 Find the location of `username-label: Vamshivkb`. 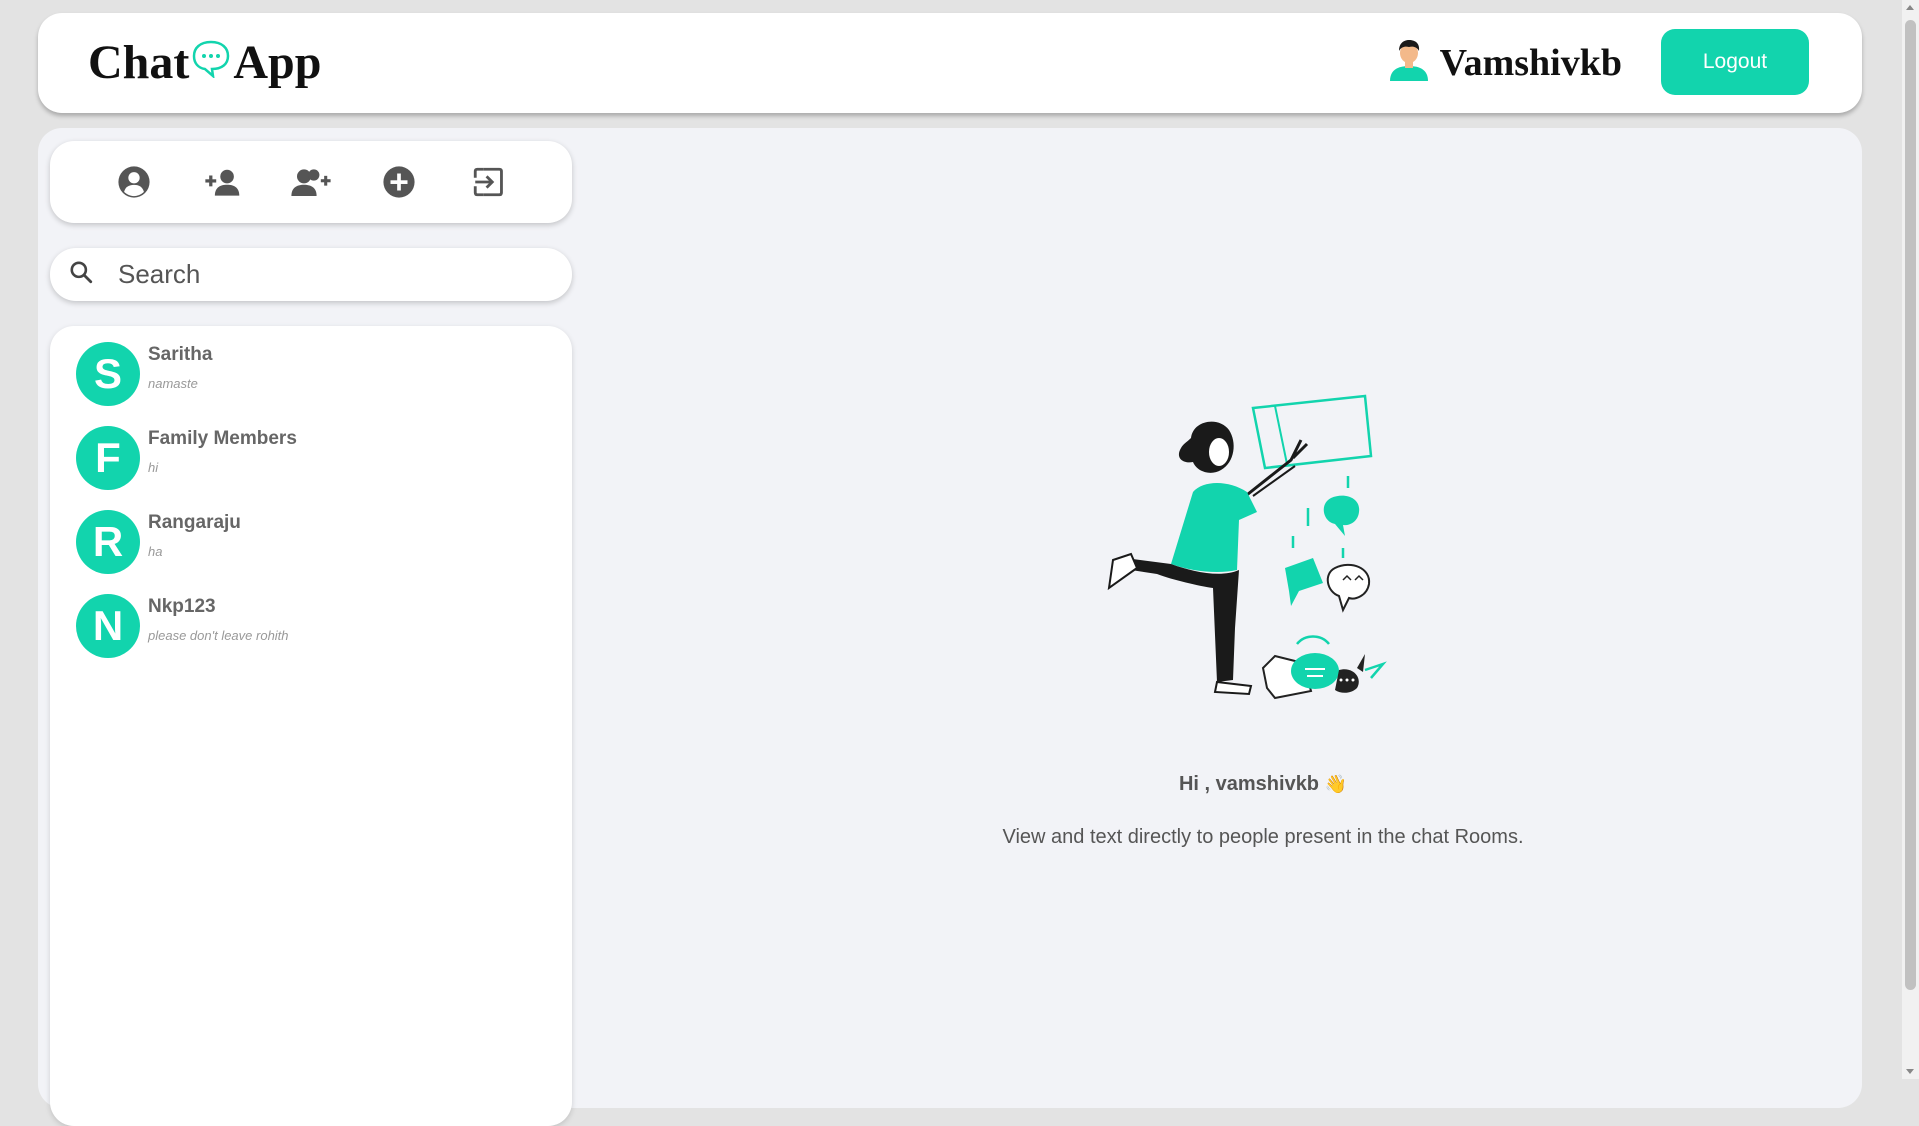

username-label: Vamshivkb is located at coordinates (1530, 62).